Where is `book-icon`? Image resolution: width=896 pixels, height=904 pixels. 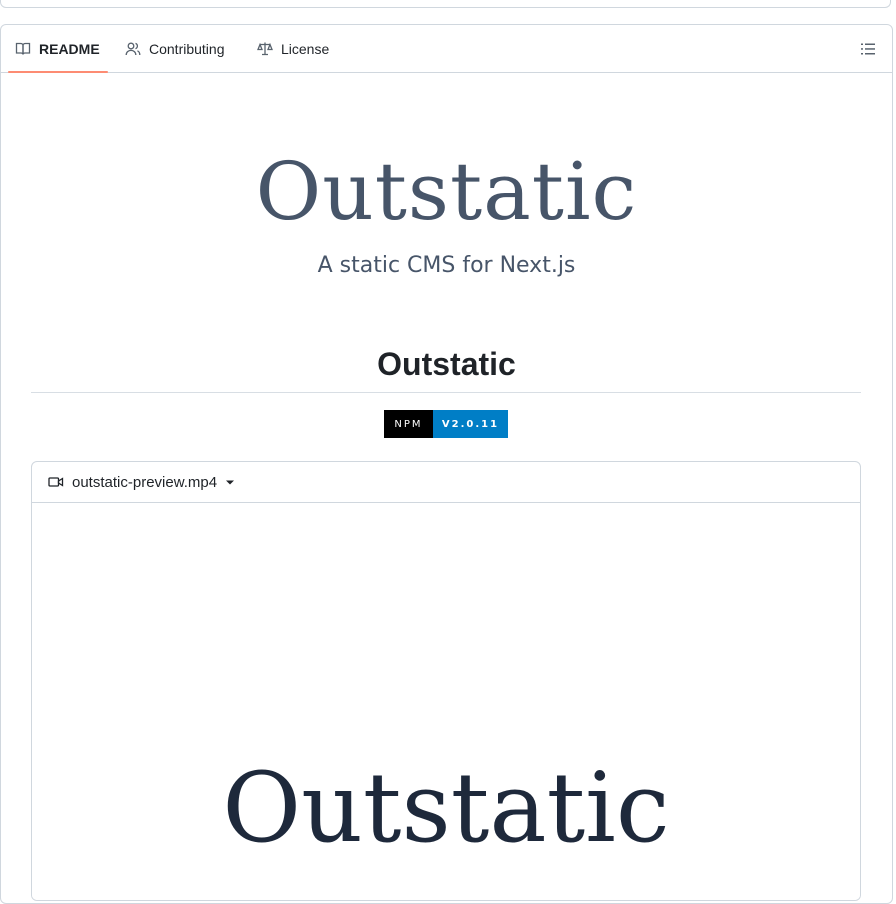 book-icon is located at coordinates (23, 48).